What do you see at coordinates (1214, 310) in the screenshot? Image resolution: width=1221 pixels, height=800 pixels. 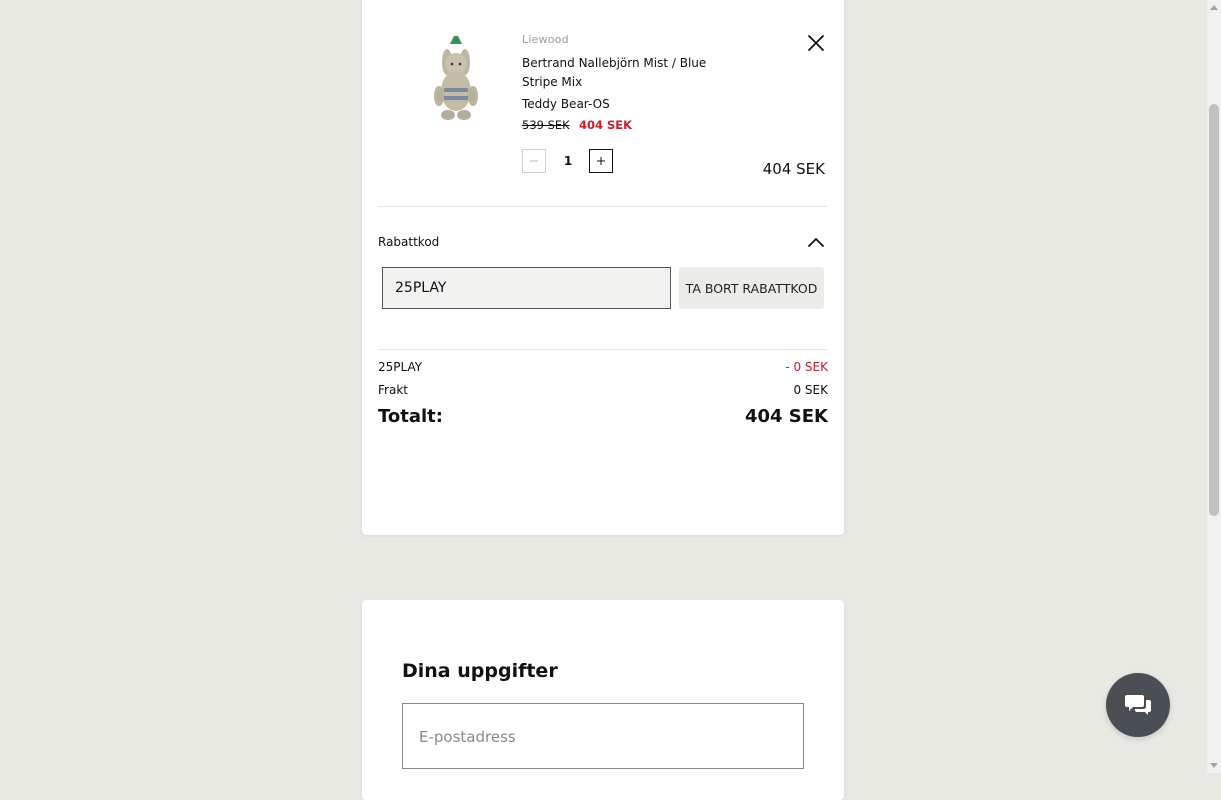 I see `scrollbar-thumb` at bounding box center [1214, 310].